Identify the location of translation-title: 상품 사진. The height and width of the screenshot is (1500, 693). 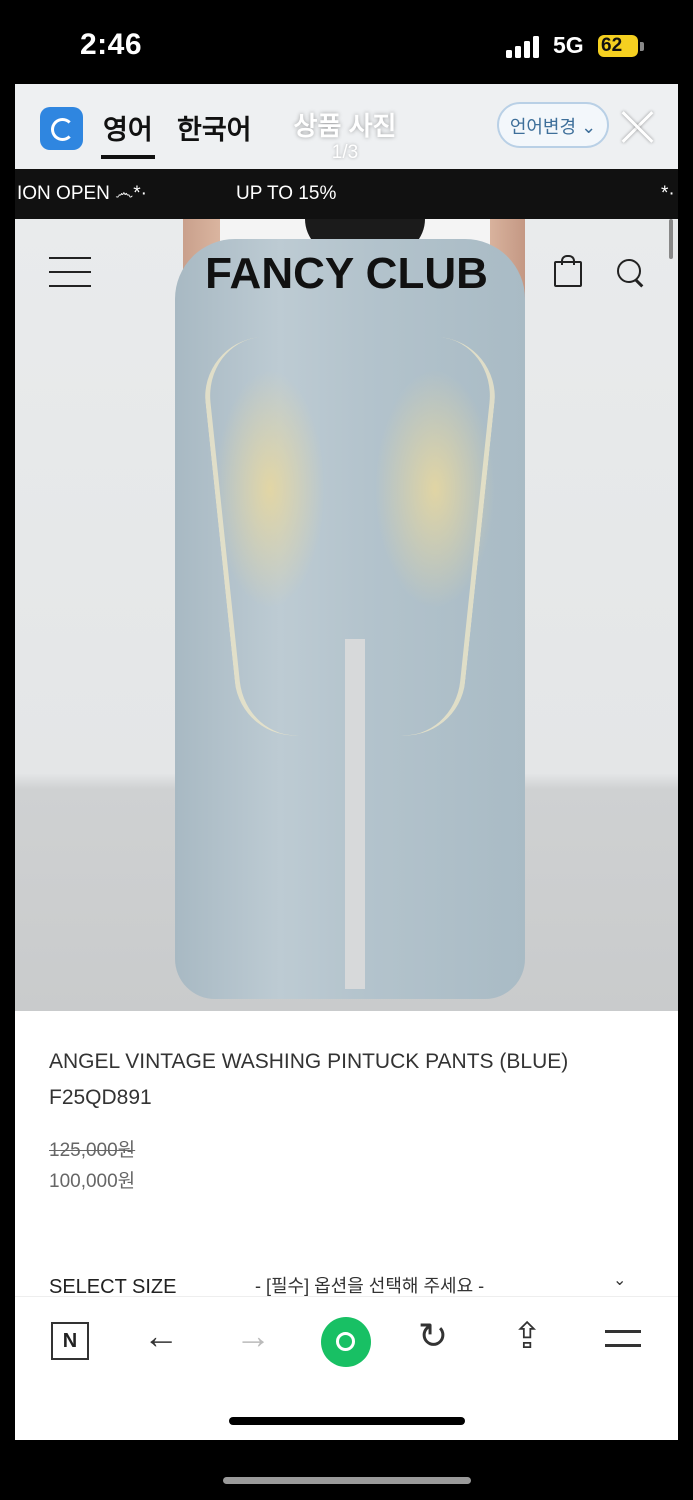
(345, 126).